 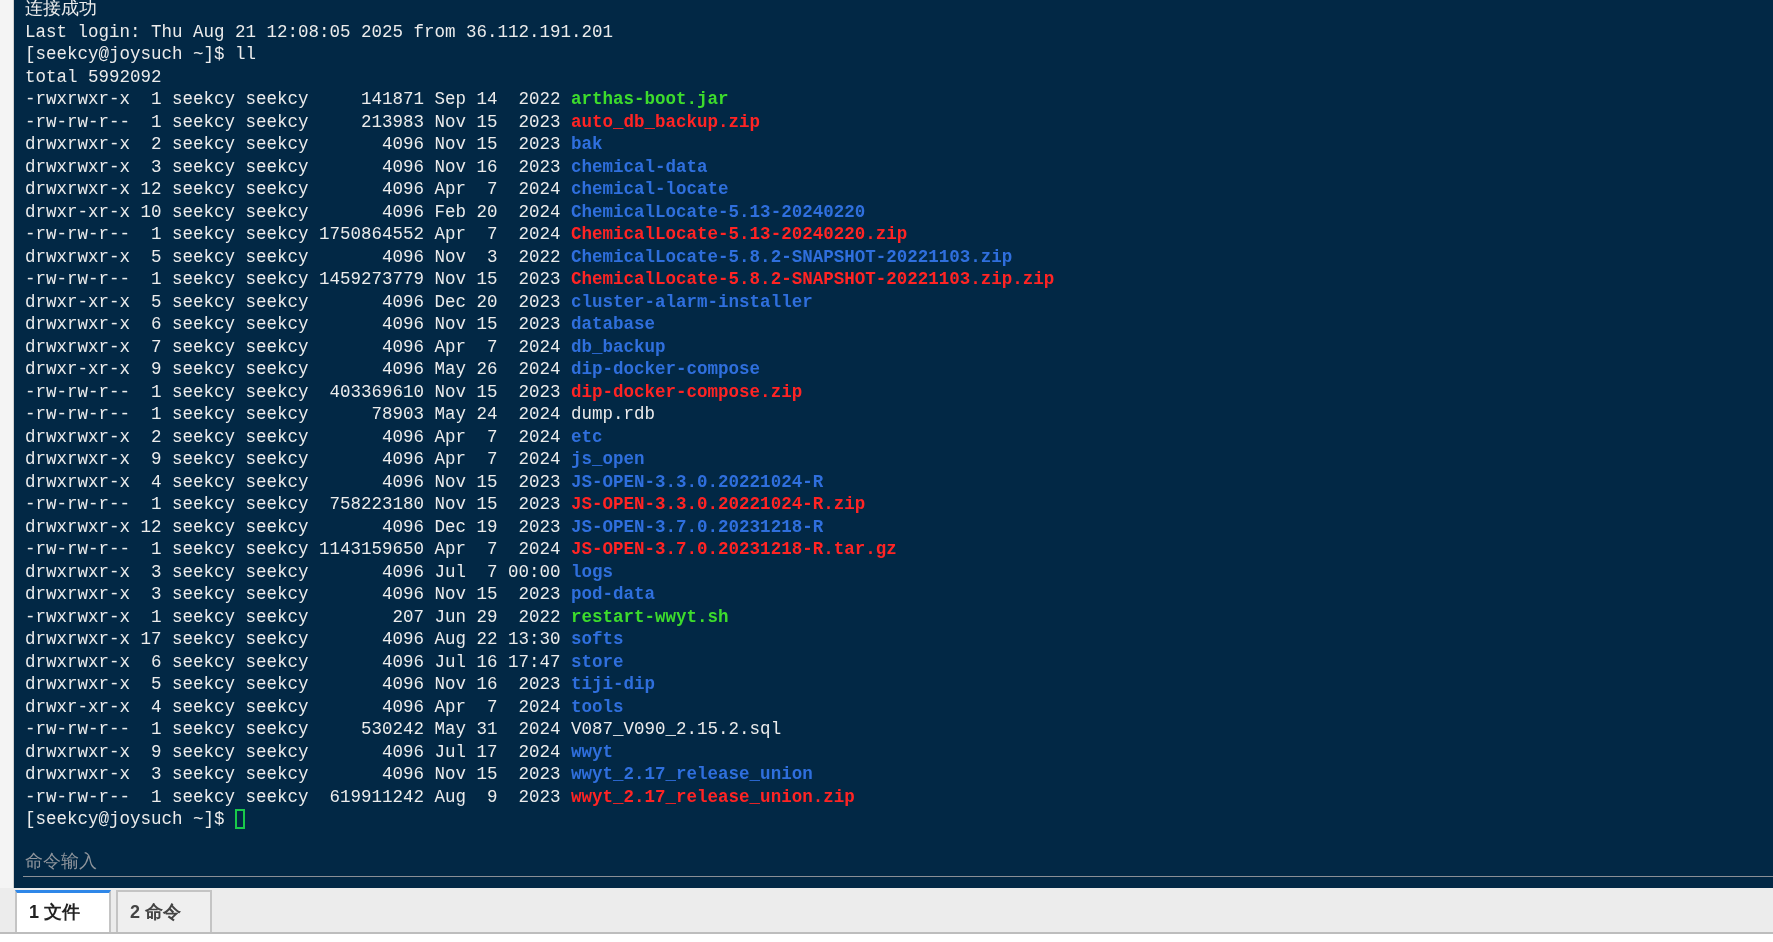 What do you see at coordinates (898, 862) in the screenshot?
I see `command-input-field: 命令输入` at bounding box center [898, 862].